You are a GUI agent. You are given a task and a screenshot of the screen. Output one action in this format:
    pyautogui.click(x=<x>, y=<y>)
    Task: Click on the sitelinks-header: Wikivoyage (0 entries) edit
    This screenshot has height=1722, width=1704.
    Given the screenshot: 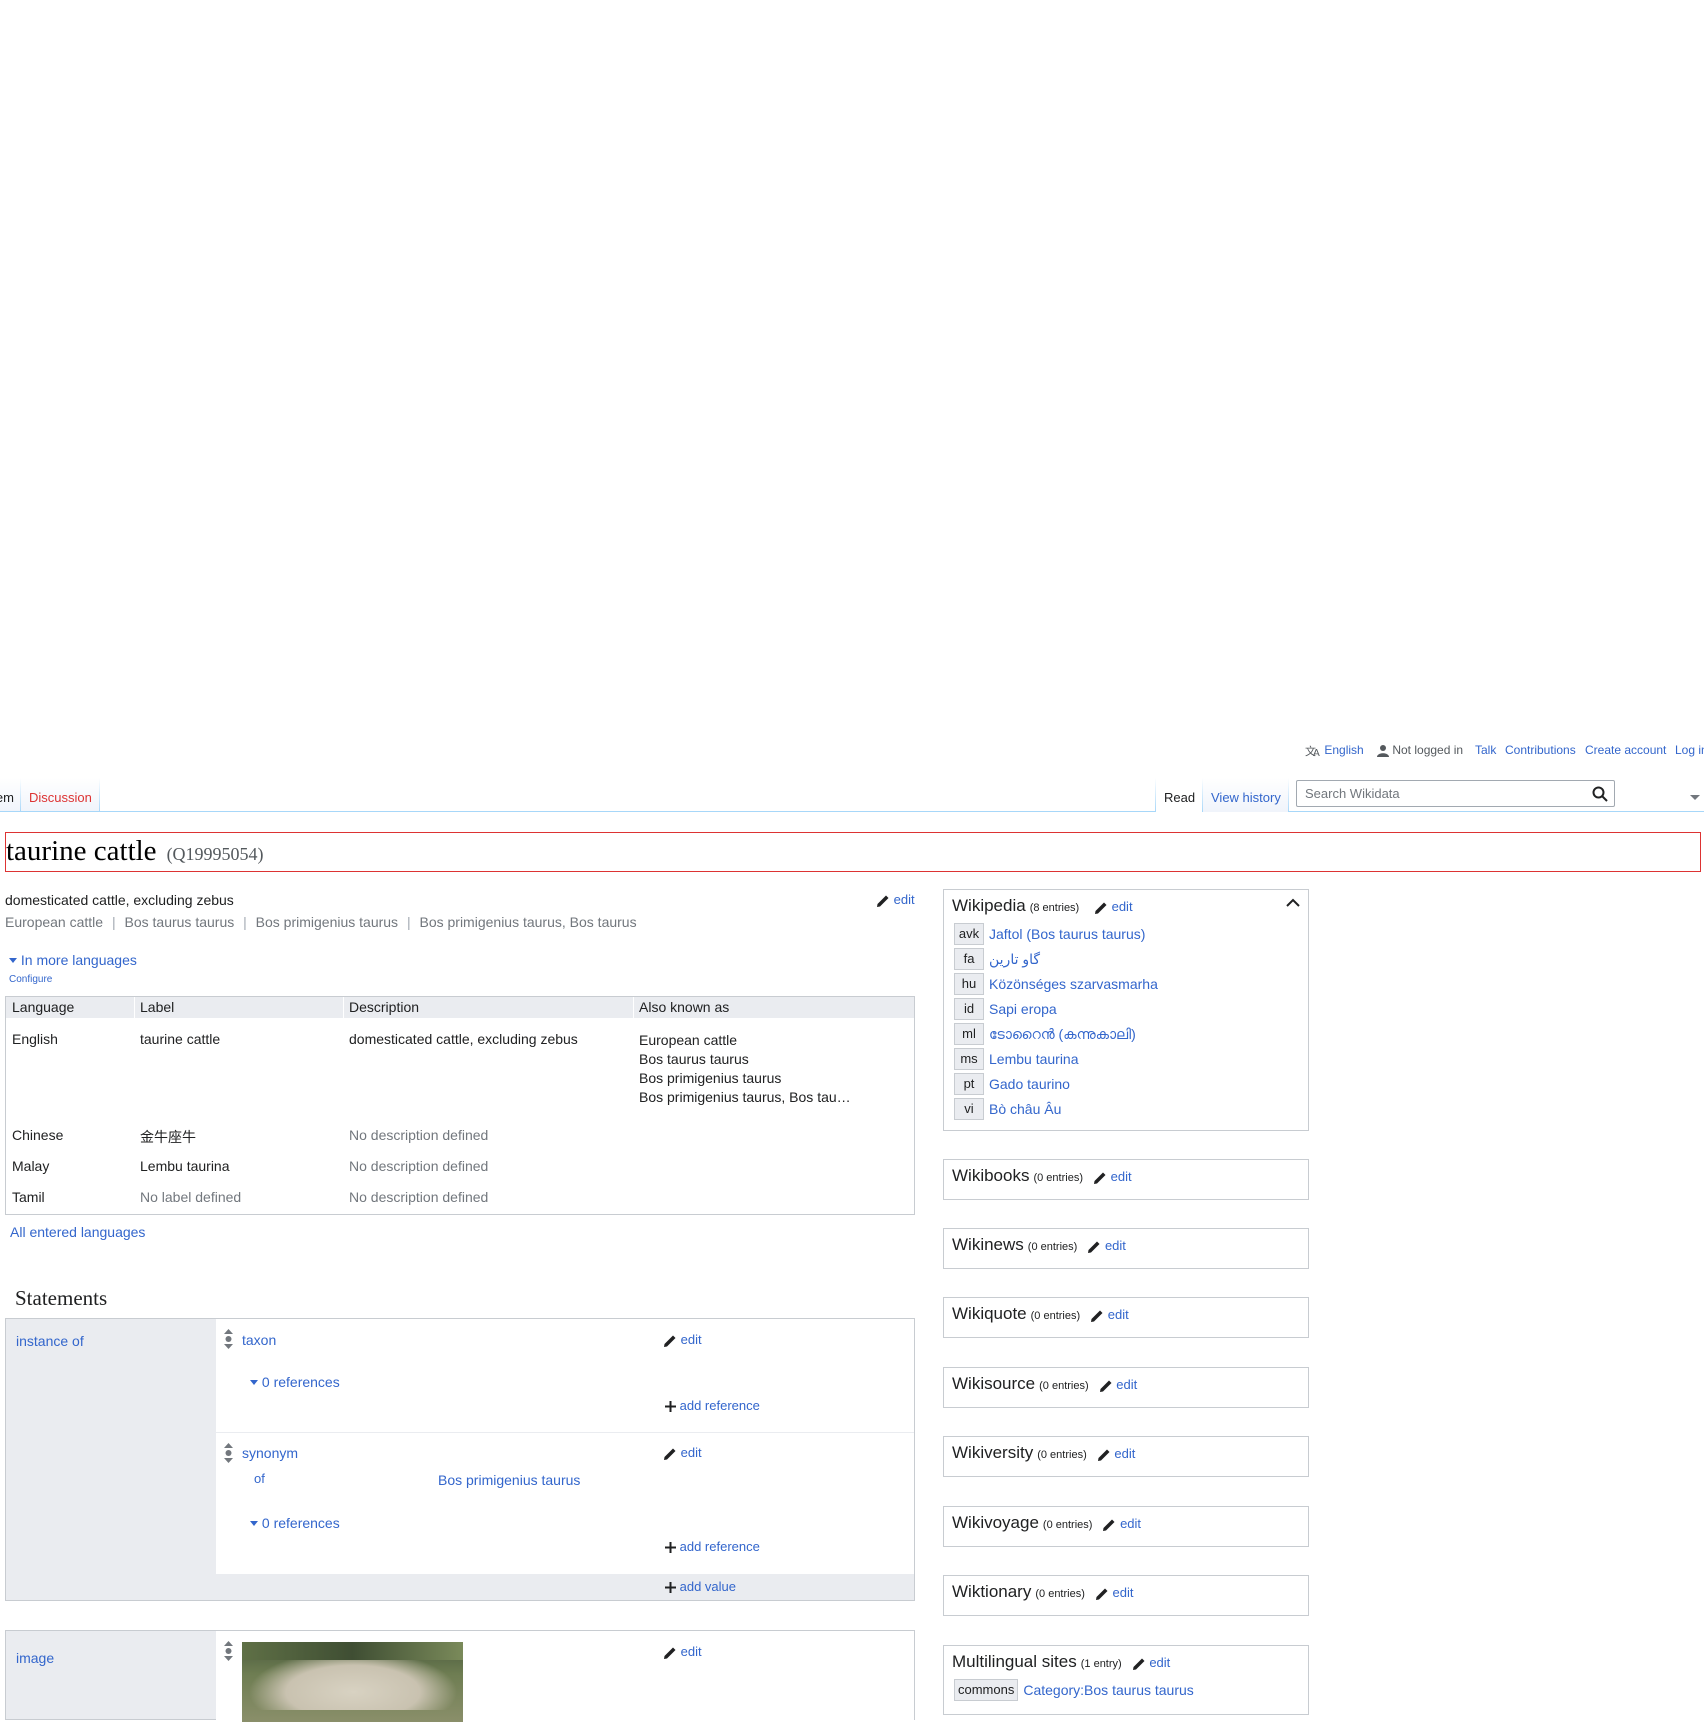 What is the action you would take?
    pyautogui.click(x=1046, y=1523)
    